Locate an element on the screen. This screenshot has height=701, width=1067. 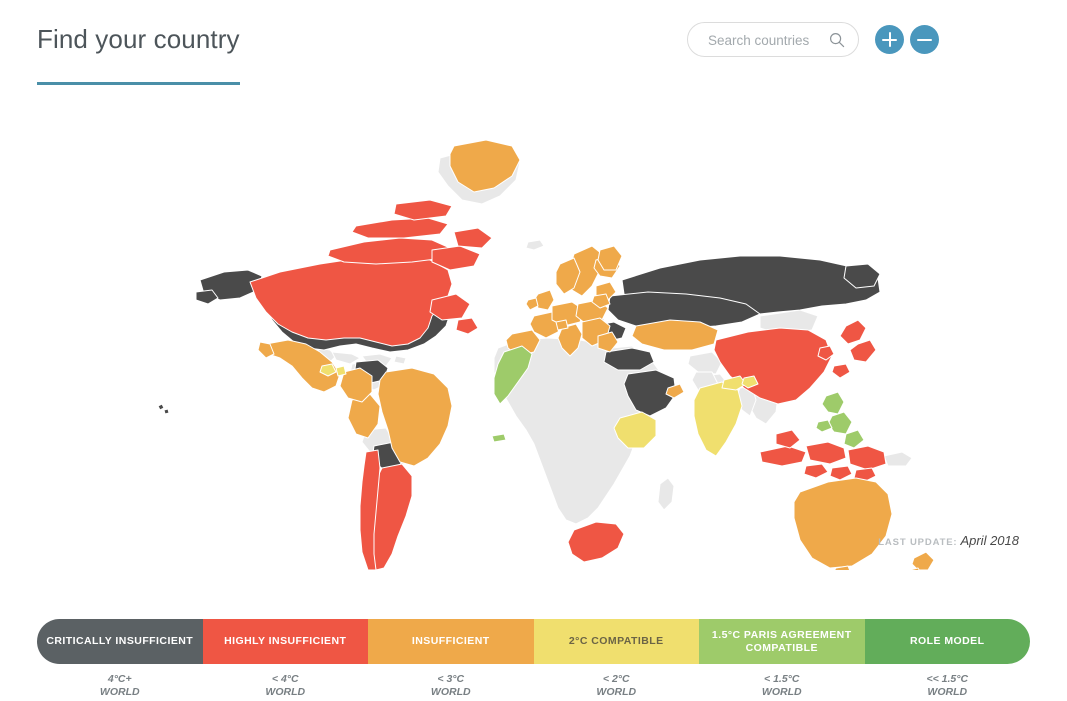
legend-temp: << 1.5°C is located at coordinates (947, 679).